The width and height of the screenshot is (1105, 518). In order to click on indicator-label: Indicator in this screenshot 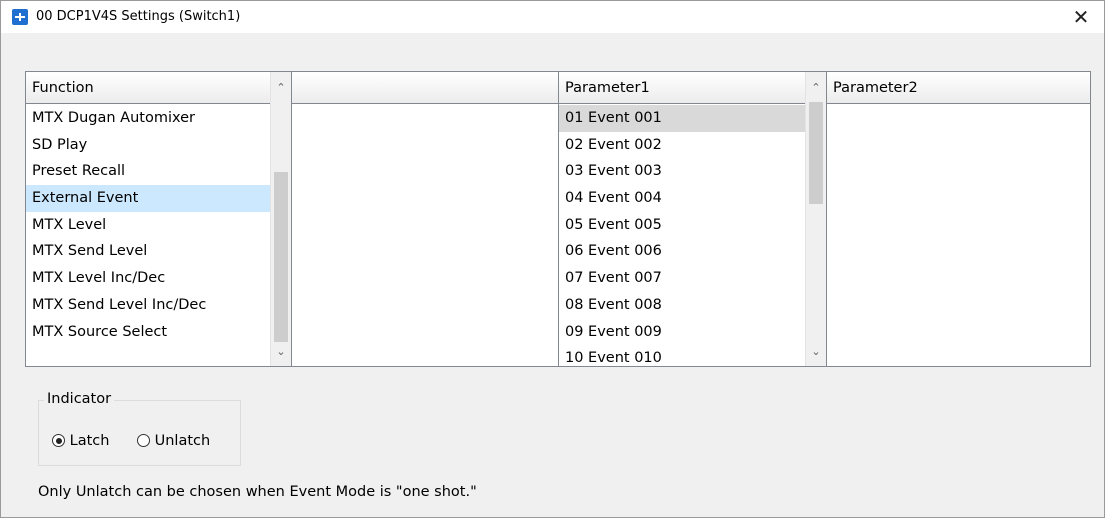, I will do `click(79, 399)`.